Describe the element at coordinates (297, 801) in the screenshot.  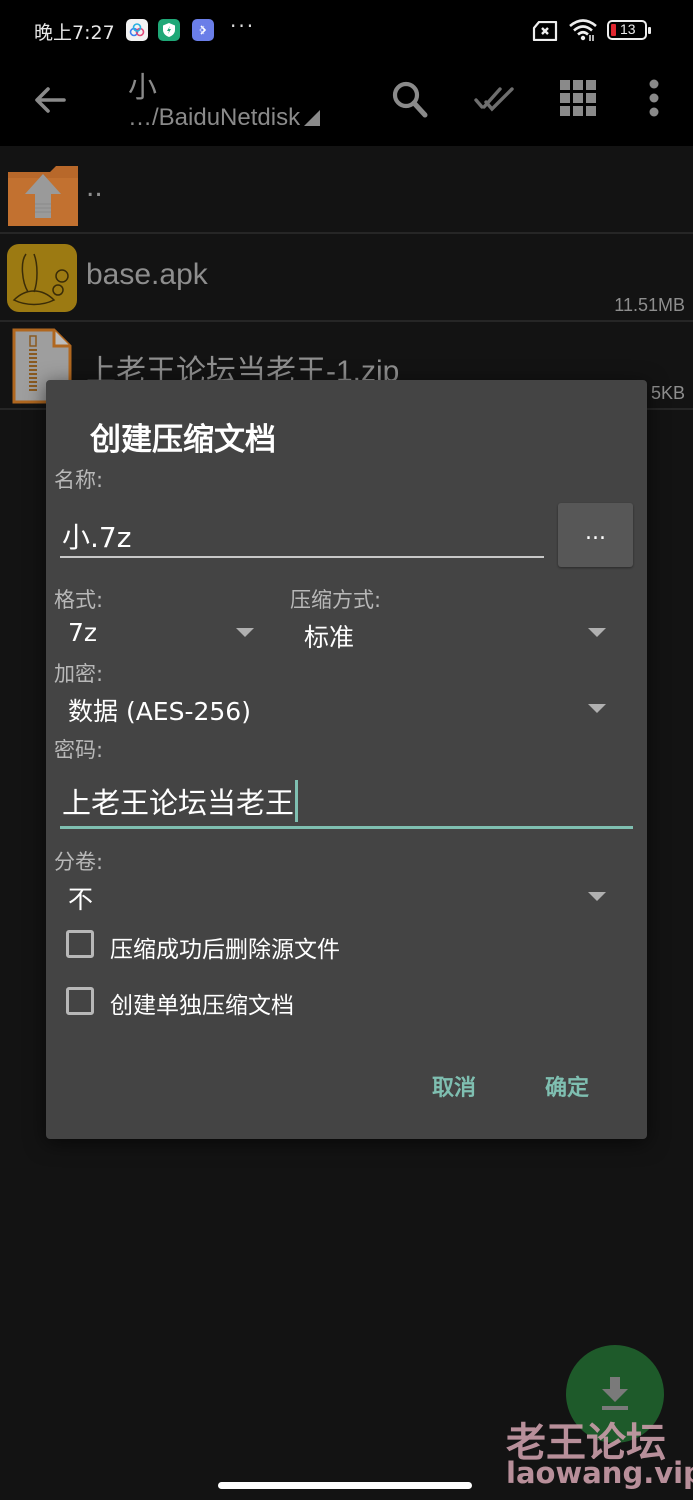
I see `text-cursor` at that location.